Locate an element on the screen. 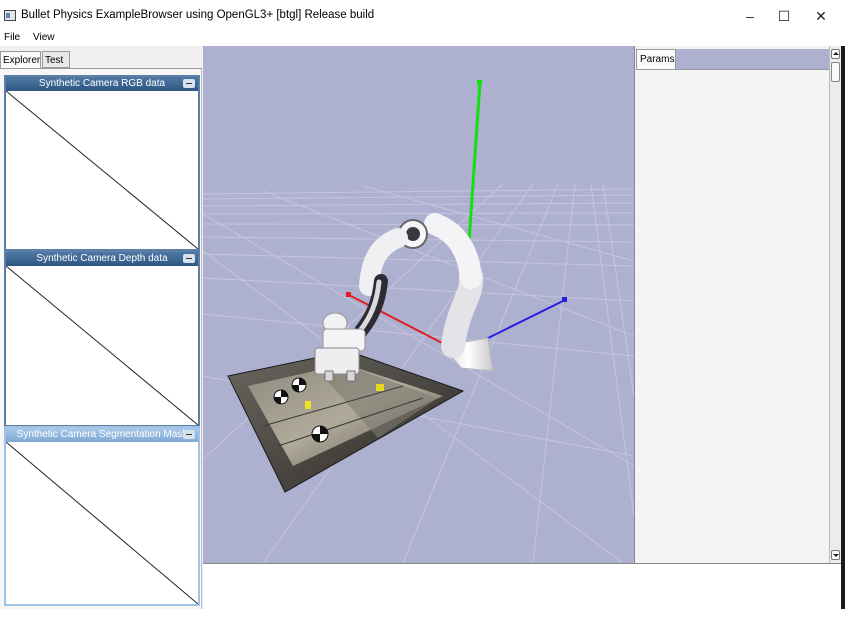 Image resolution: width=845 pixels, height=621 pixels. camera-rgb-window: Synthetic Camera RGB data is located at coordinates (102, 163).